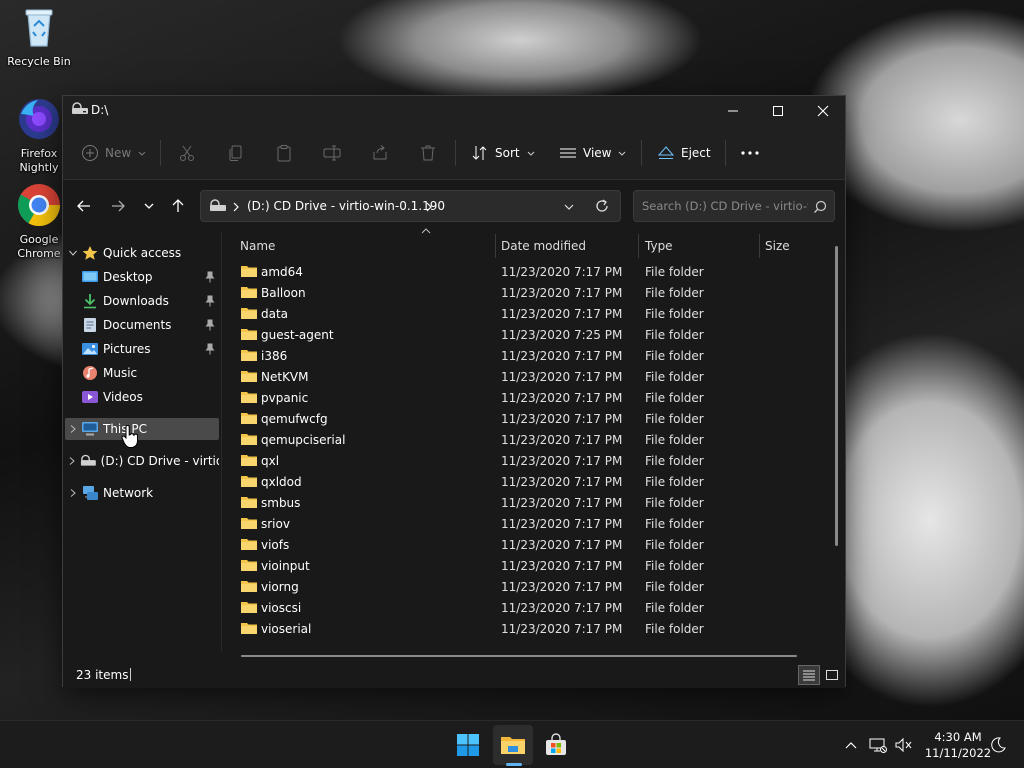 The image size is (1024, 768). I want to click on maximize-button, so click(778, 111).